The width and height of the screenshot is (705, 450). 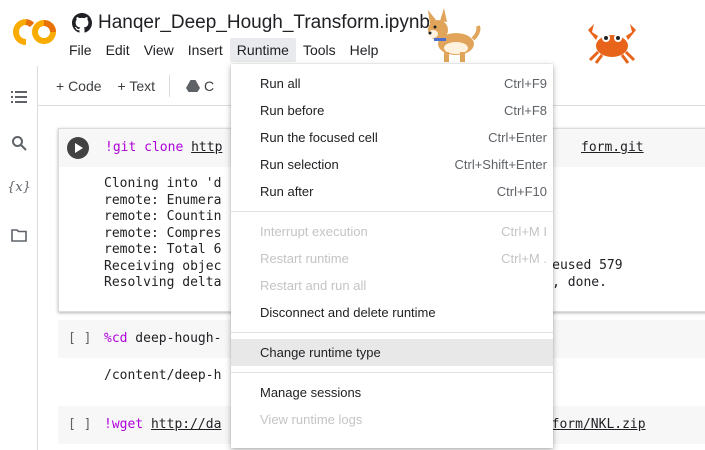 I want to click on crab-mascot-icon, so click(x=612, y=44).